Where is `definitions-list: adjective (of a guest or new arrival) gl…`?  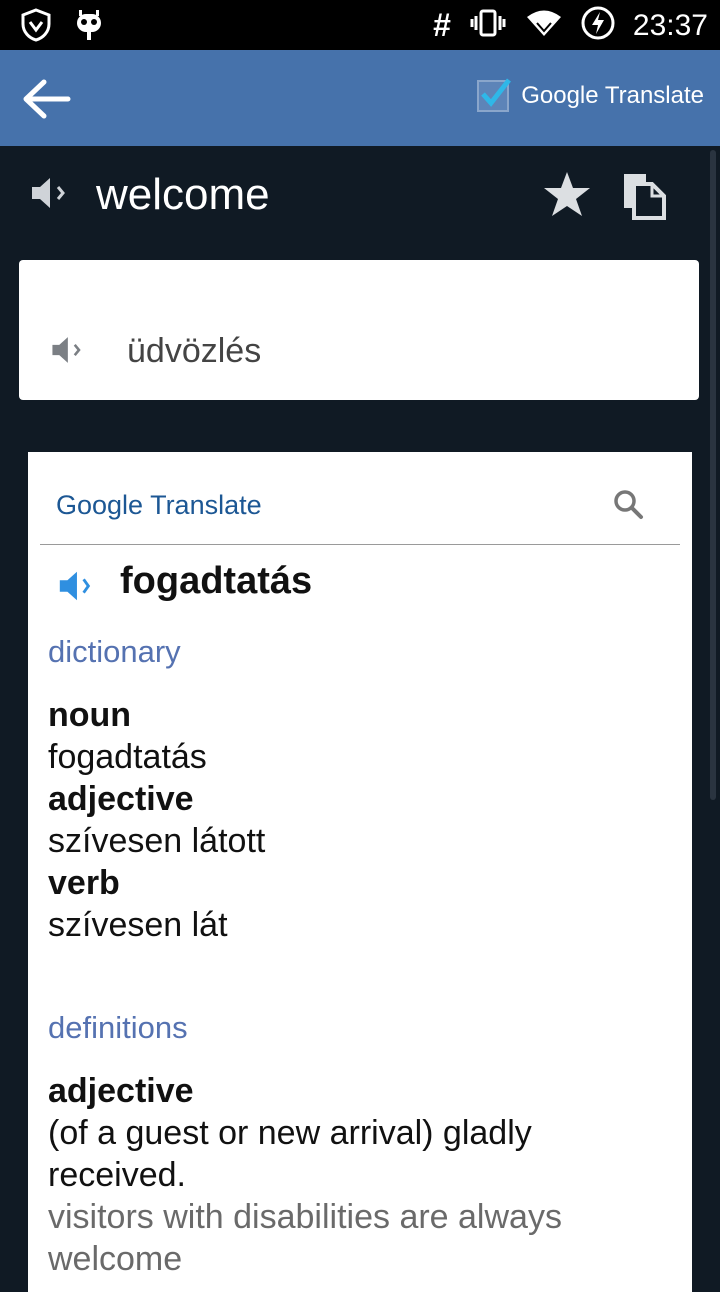
definitions-list: adjective (of a guest or new arrival) gl… is located at coordinates (358, 1175).